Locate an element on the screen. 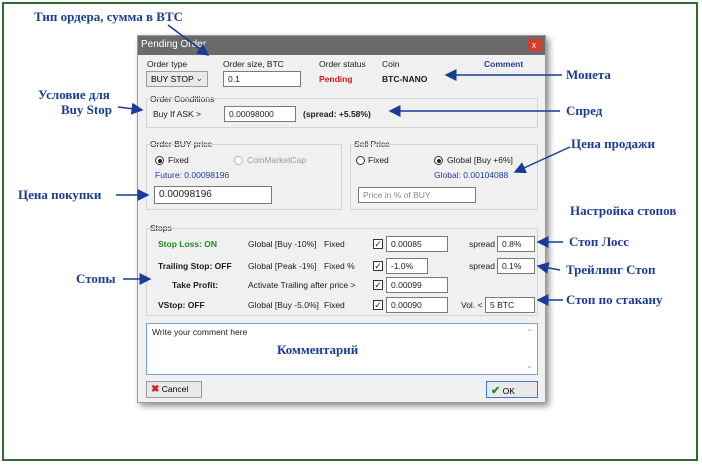  annotation-vstop: Стоп по стакану is located at coordinates (614, 299).